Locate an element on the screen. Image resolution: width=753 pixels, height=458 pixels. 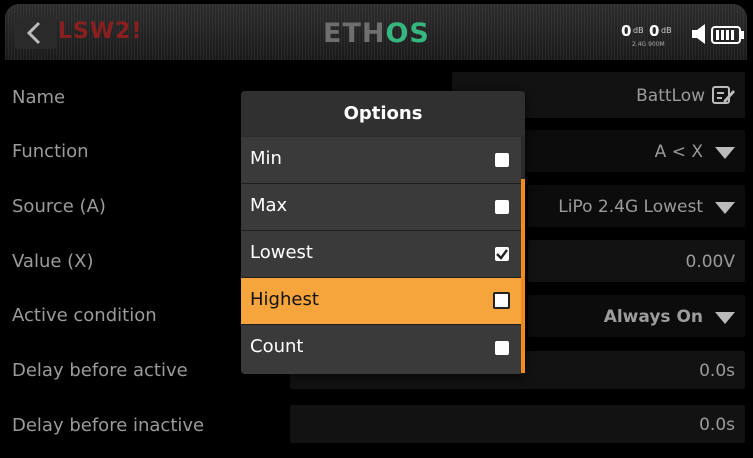
active-condition-select: Always On is located at coordinates (636, 316).